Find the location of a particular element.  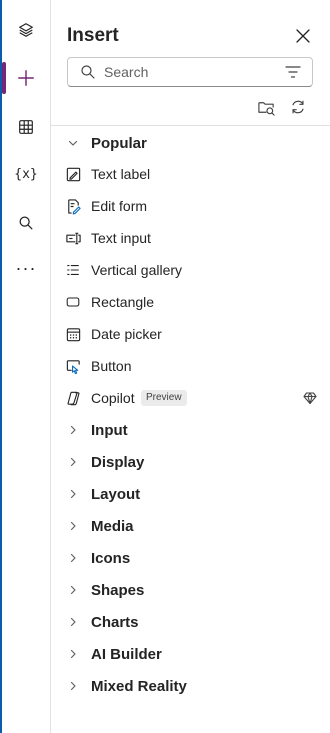

insert-item-button: Button is located at coordinates (190, 366).